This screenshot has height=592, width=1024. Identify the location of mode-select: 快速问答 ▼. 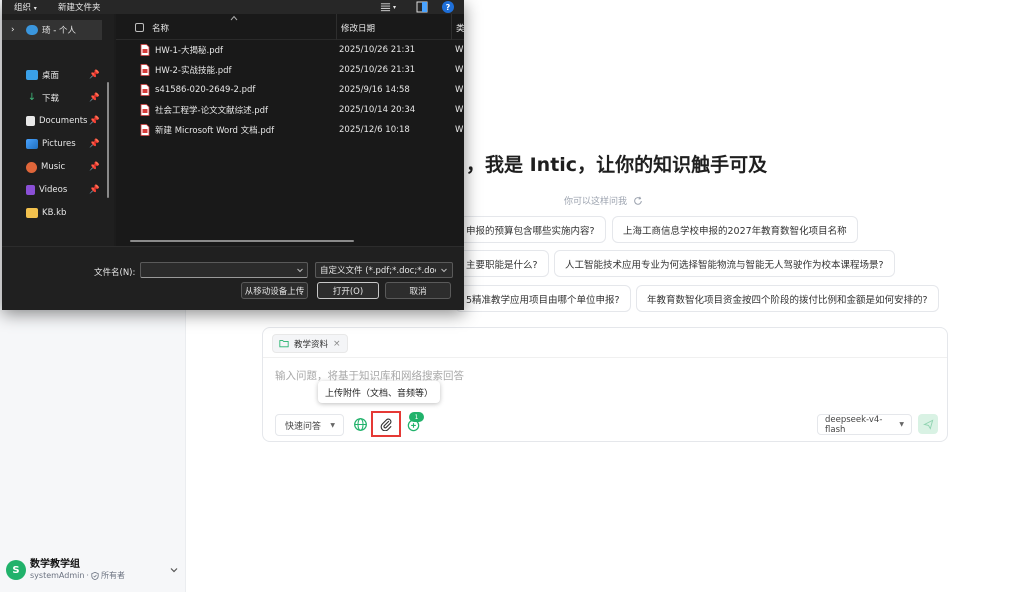
(309, 425).